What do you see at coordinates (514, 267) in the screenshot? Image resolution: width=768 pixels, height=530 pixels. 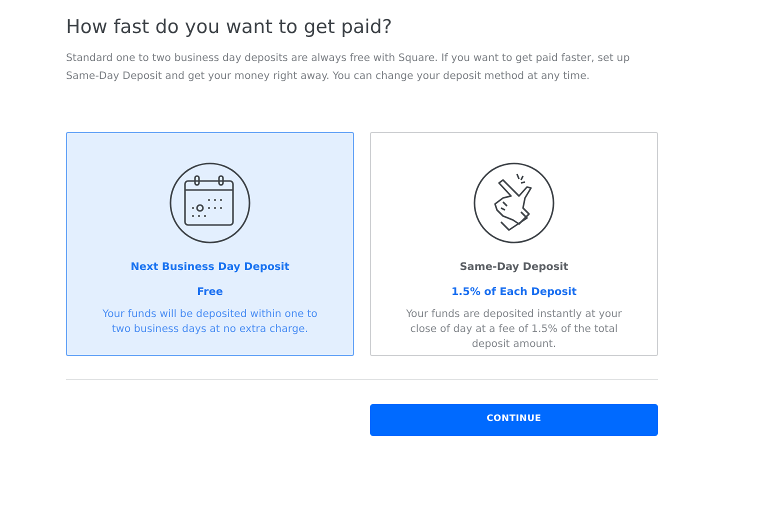 I see `option-name: Same-Day Deposit` at bounding box center [514, 267].